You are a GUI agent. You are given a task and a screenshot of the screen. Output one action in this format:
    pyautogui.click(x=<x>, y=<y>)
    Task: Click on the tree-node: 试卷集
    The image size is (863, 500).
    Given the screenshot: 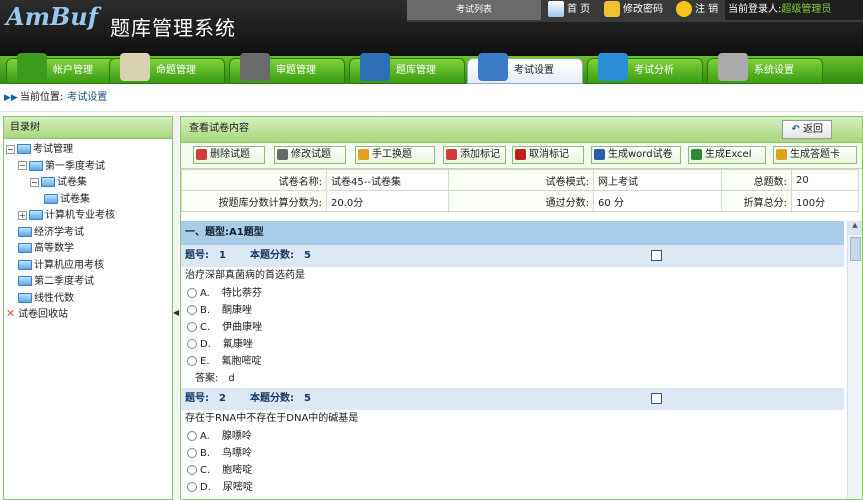 What is the action you would take?
    pyautogui.click(x=67, y=200)
    